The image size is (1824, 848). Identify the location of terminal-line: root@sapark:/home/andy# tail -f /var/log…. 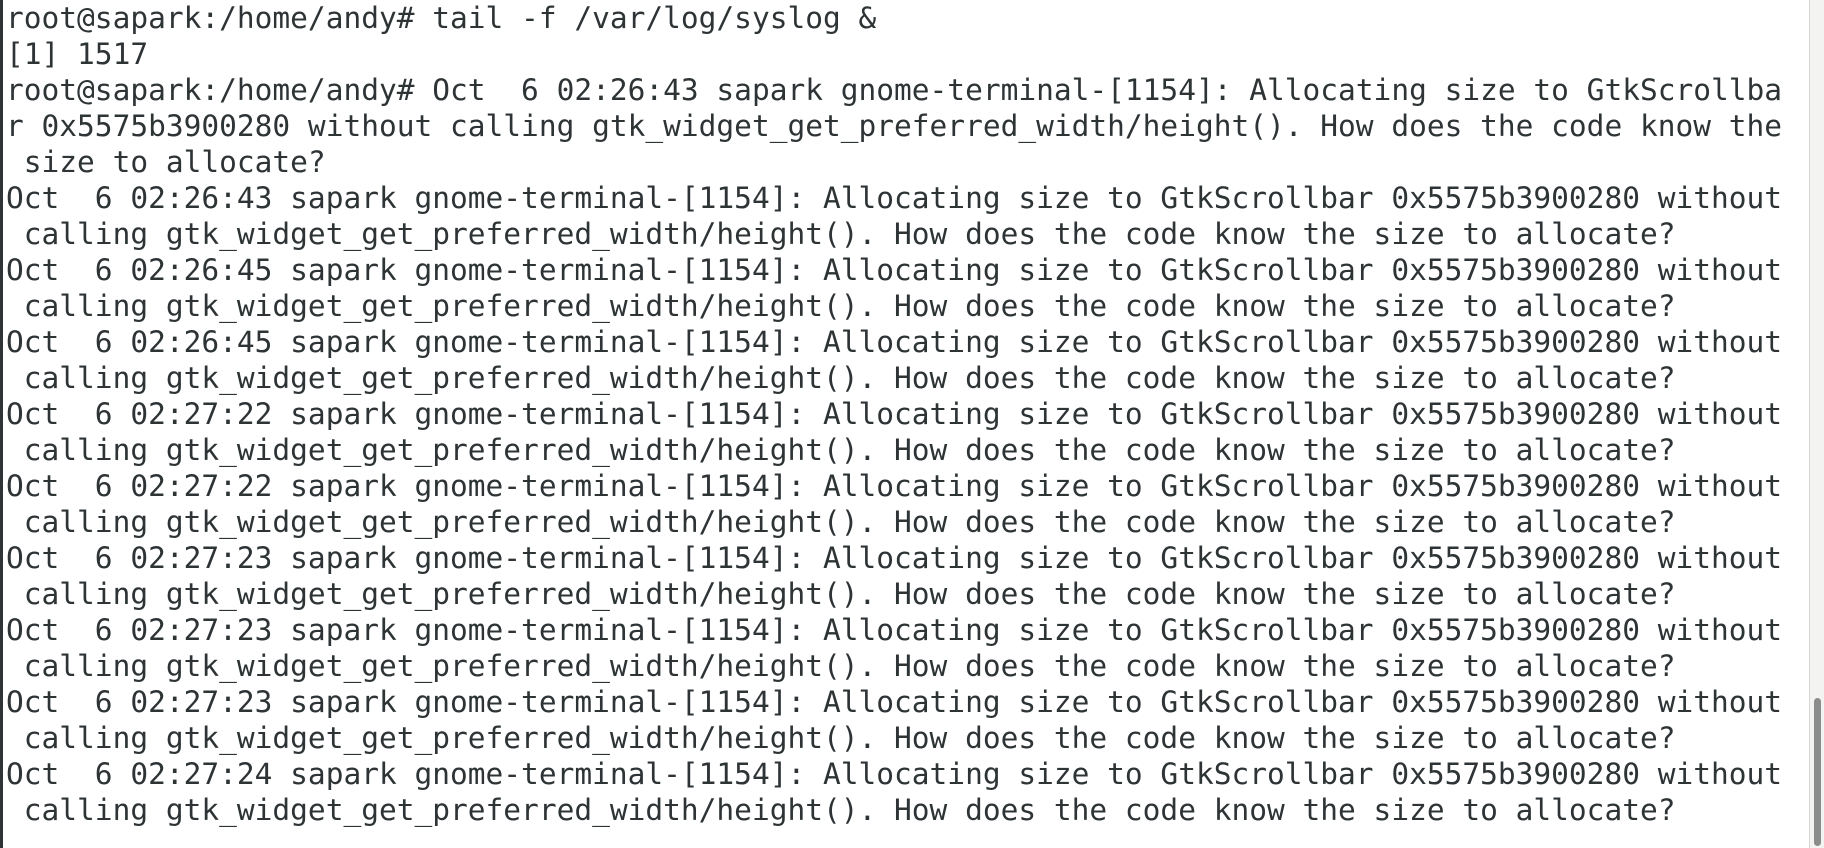
(441, 18).